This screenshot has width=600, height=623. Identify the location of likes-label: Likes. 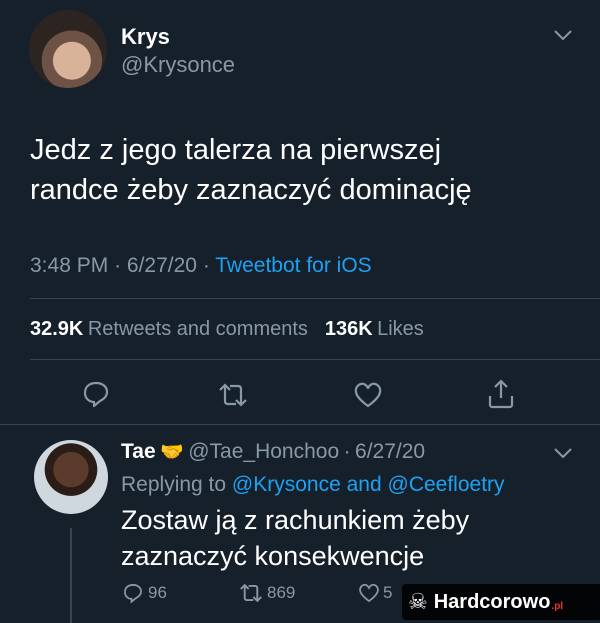
(400, 329).